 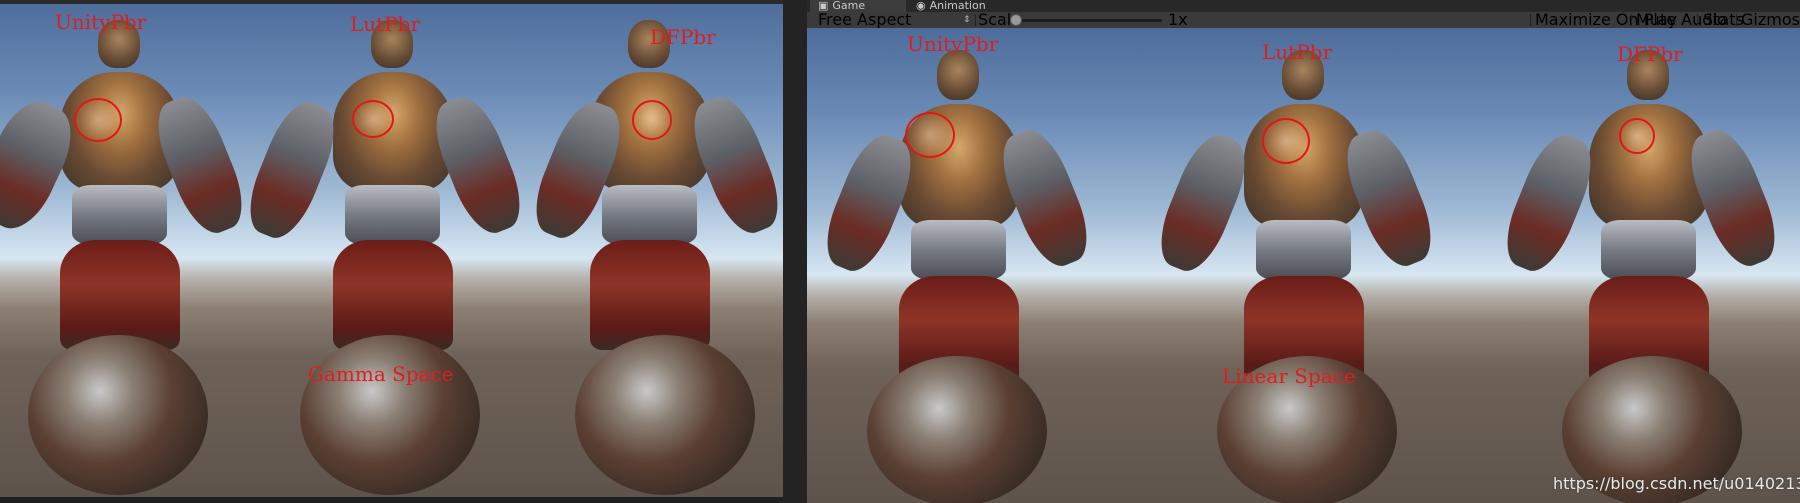 I want to click on aspect-dropdown-label: Free Aspect, so click(x=865, y=19).